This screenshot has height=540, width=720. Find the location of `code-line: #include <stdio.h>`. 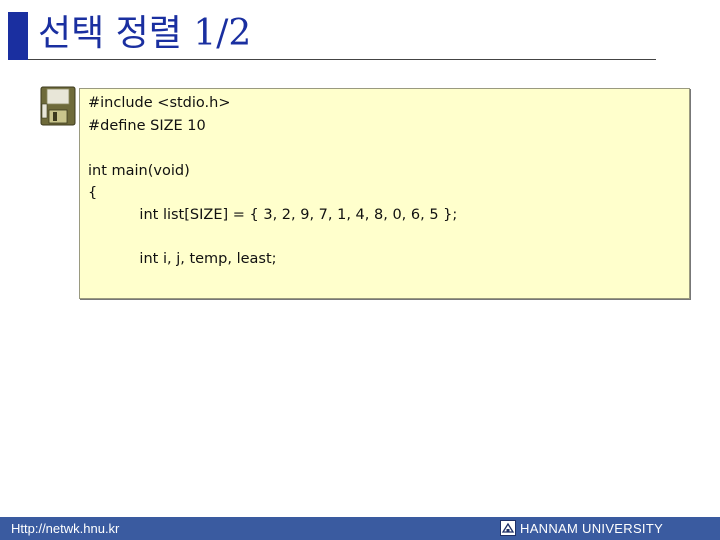

code-line: #include <stdio.h> is located at coordinates (159, 103).